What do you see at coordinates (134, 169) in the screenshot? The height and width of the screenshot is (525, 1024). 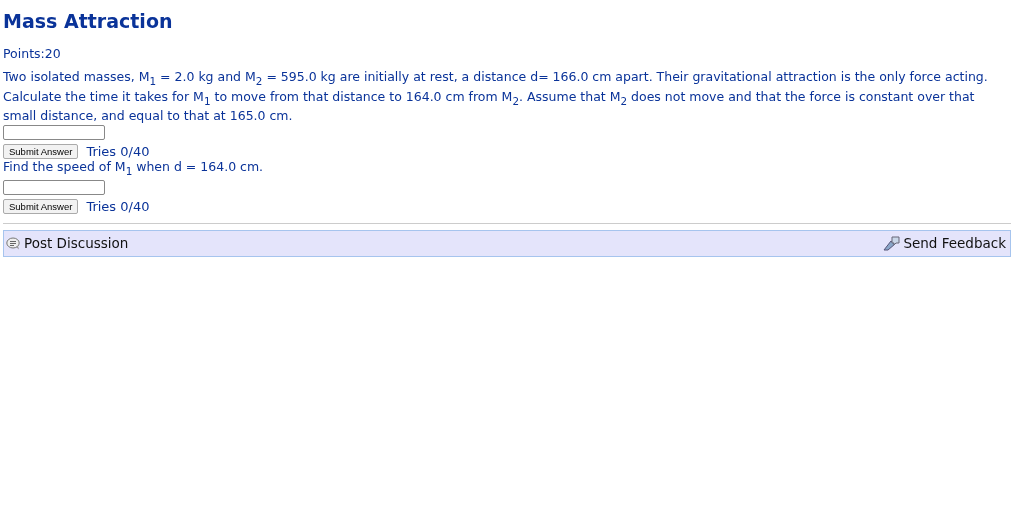 I see `question-text: Find the speed of M$_{1}$ when d = 164.0 cm.` at bounding box center [134, 169].